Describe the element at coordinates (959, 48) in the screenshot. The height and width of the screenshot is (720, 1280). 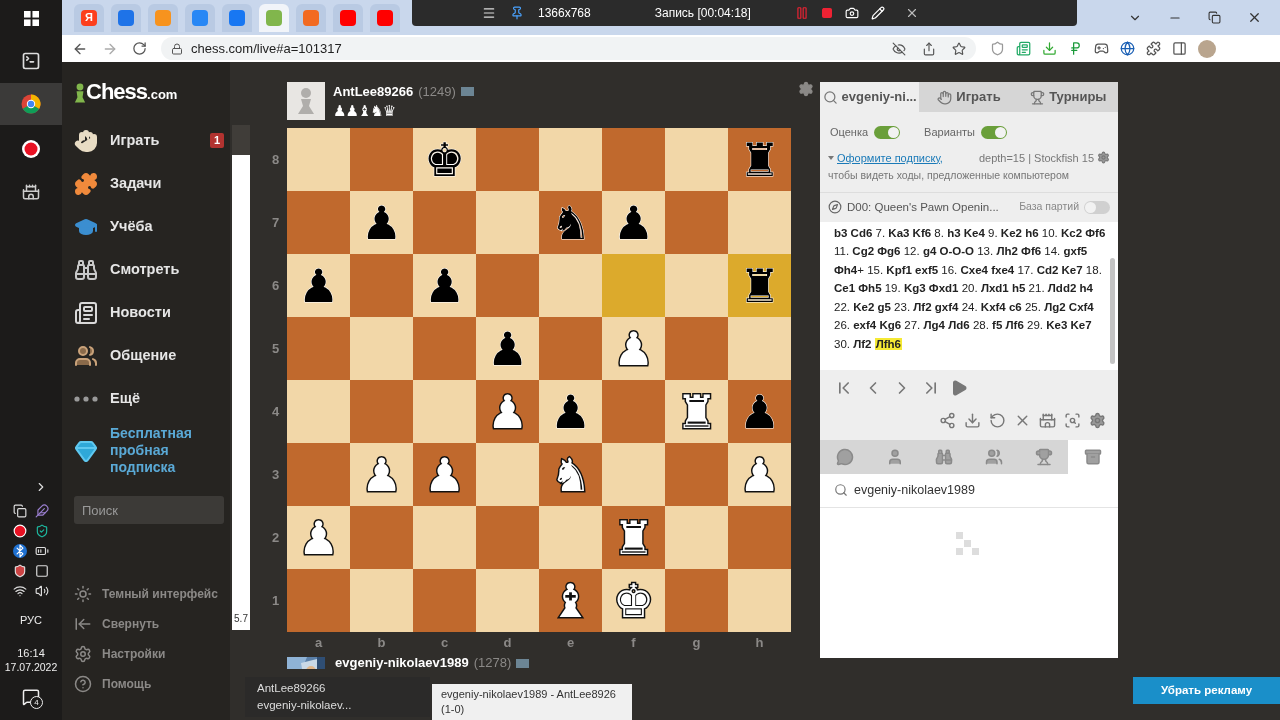
I see `star-icon` at that location.